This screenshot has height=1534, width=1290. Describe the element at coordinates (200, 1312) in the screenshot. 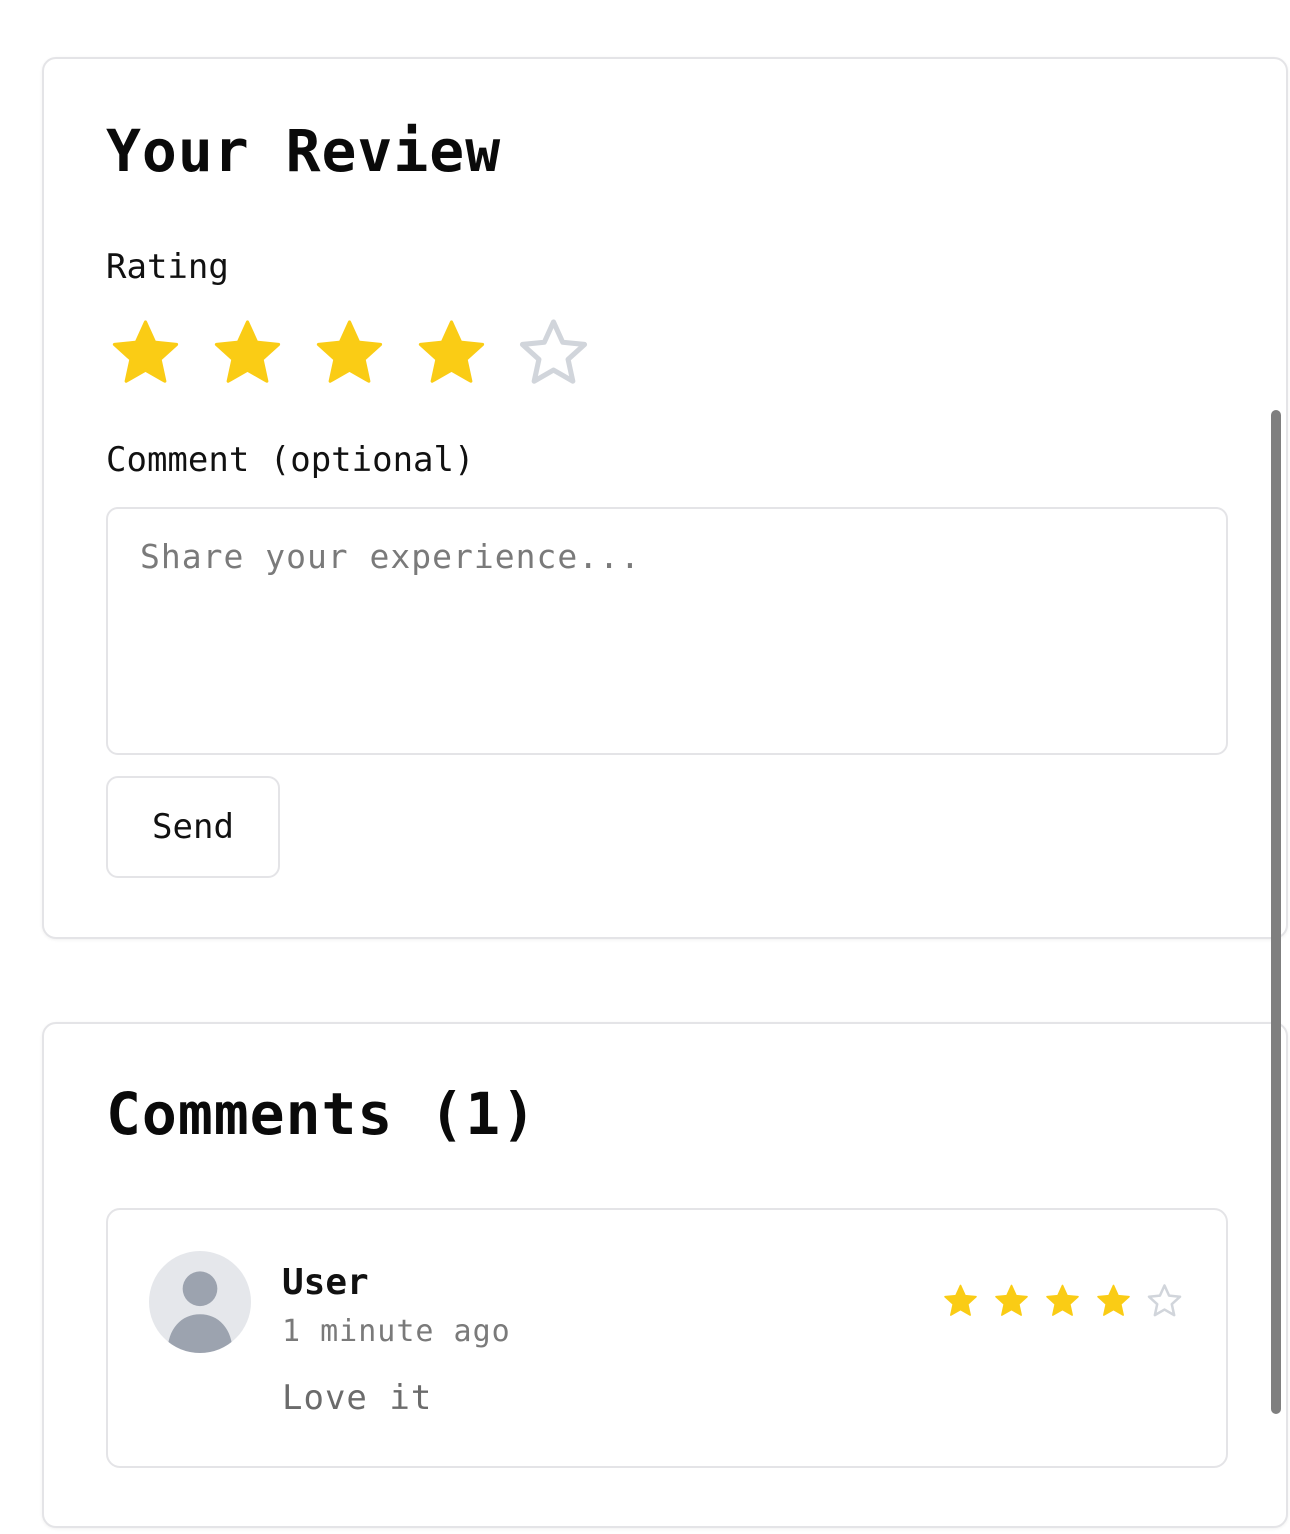

I see `avatar-silhouette` at that location.